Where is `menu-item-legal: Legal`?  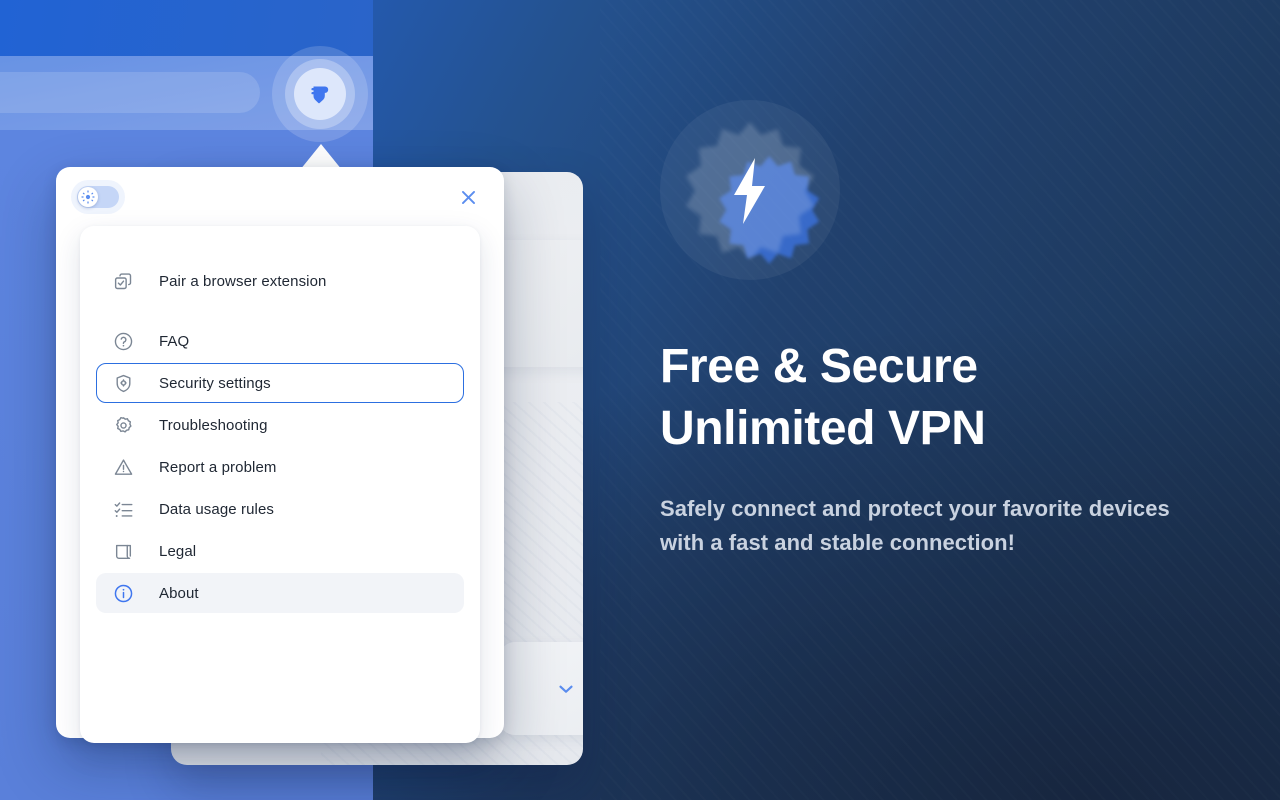 menu-item-legal: Legal is located at coordinates (280, 551).